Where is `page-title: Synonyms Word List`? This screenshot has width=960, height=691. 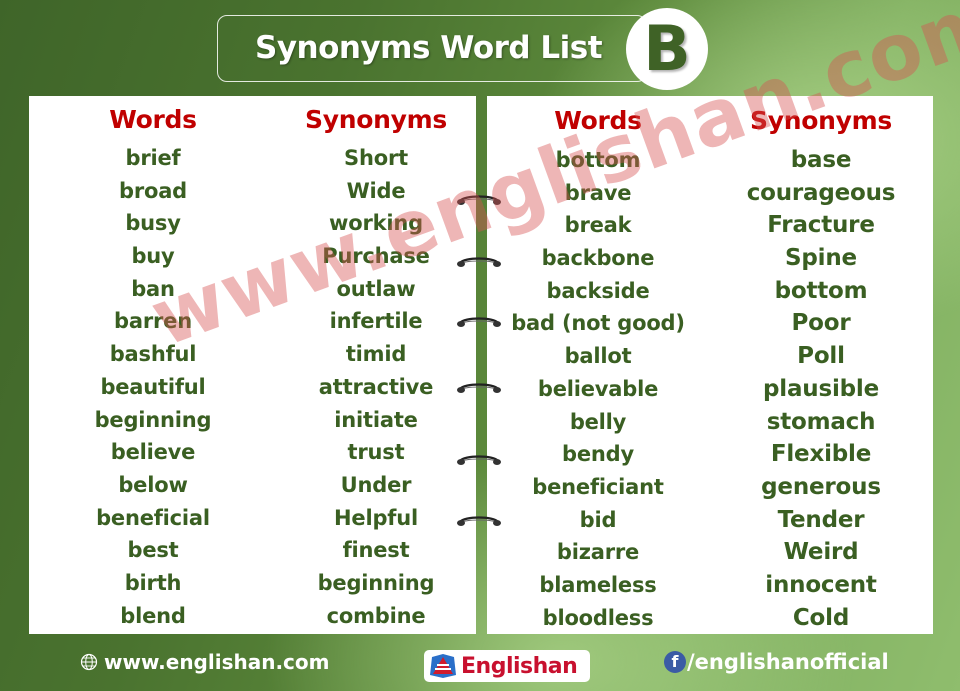
page-title: Synonyms Word List is located at coordinates (429, 48).